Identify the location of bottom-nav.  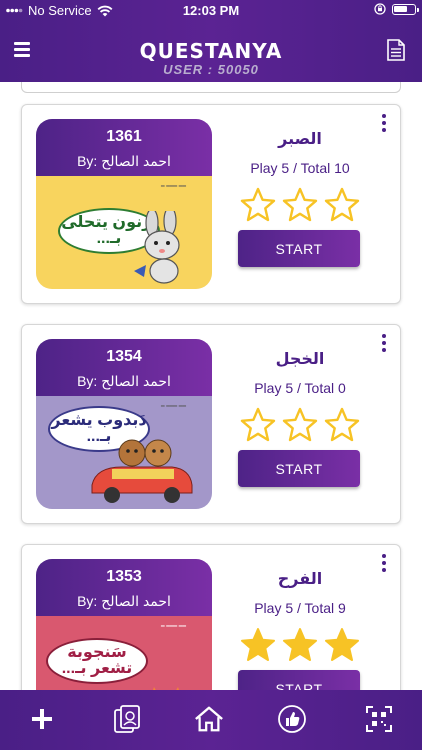
(211, 720).